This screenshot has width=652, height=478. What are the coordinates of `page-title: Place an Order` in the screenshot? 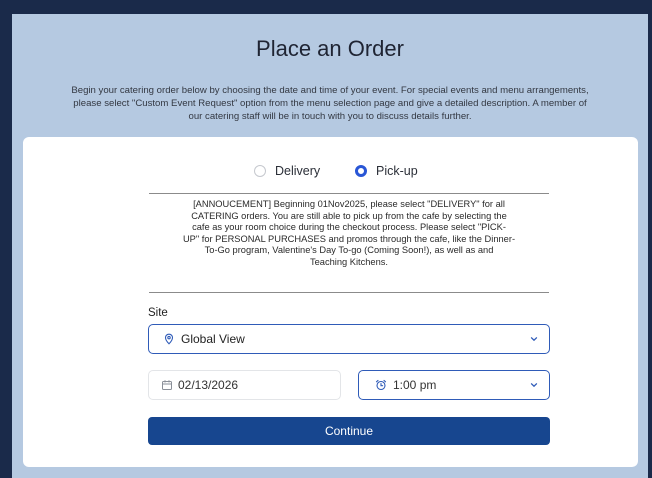 It's located at (330, 48).